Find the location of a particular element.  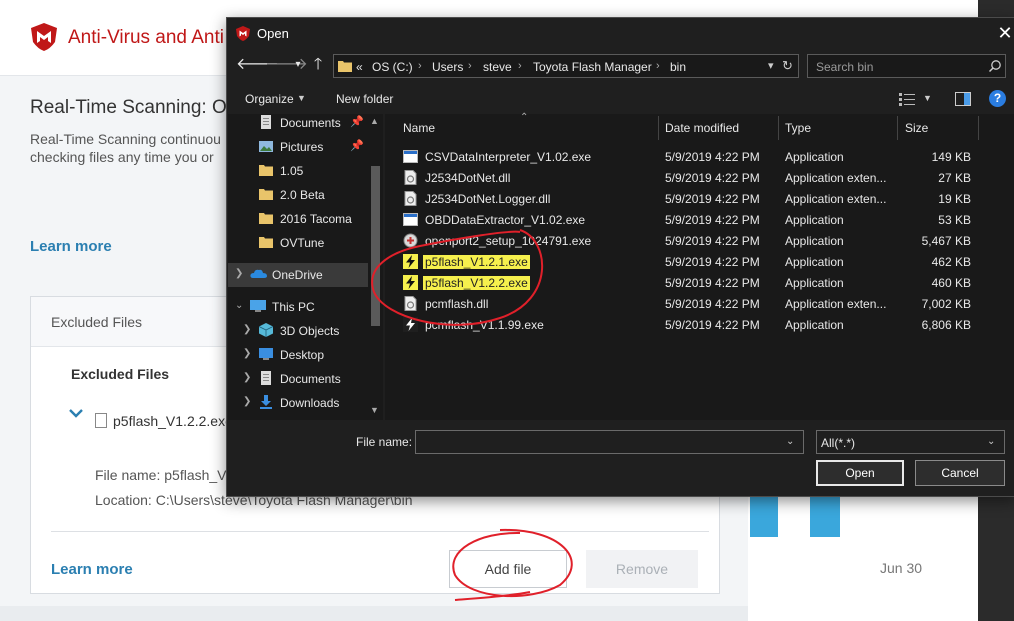

nav-item-folder: 1.05 is located at coordinates (298, 171).